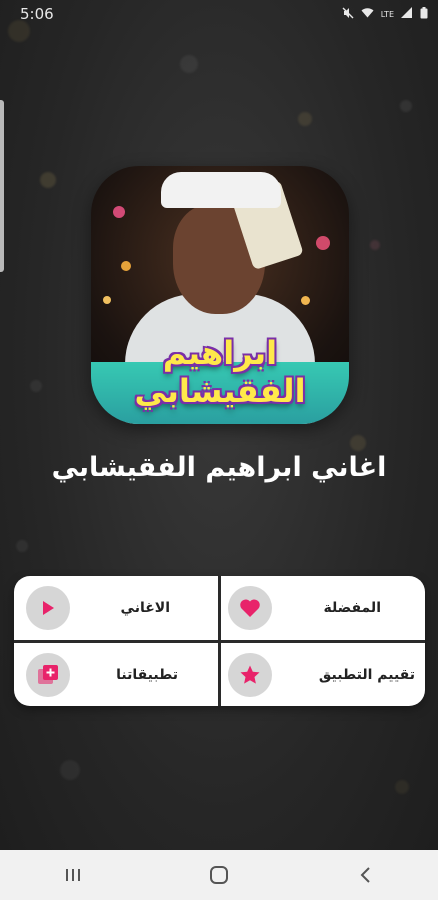 This screenshot has height=900, width=438. Describe the element at coordinates (116, 608) in the screenshot. I see `songs-button: الاغاني` at that location.